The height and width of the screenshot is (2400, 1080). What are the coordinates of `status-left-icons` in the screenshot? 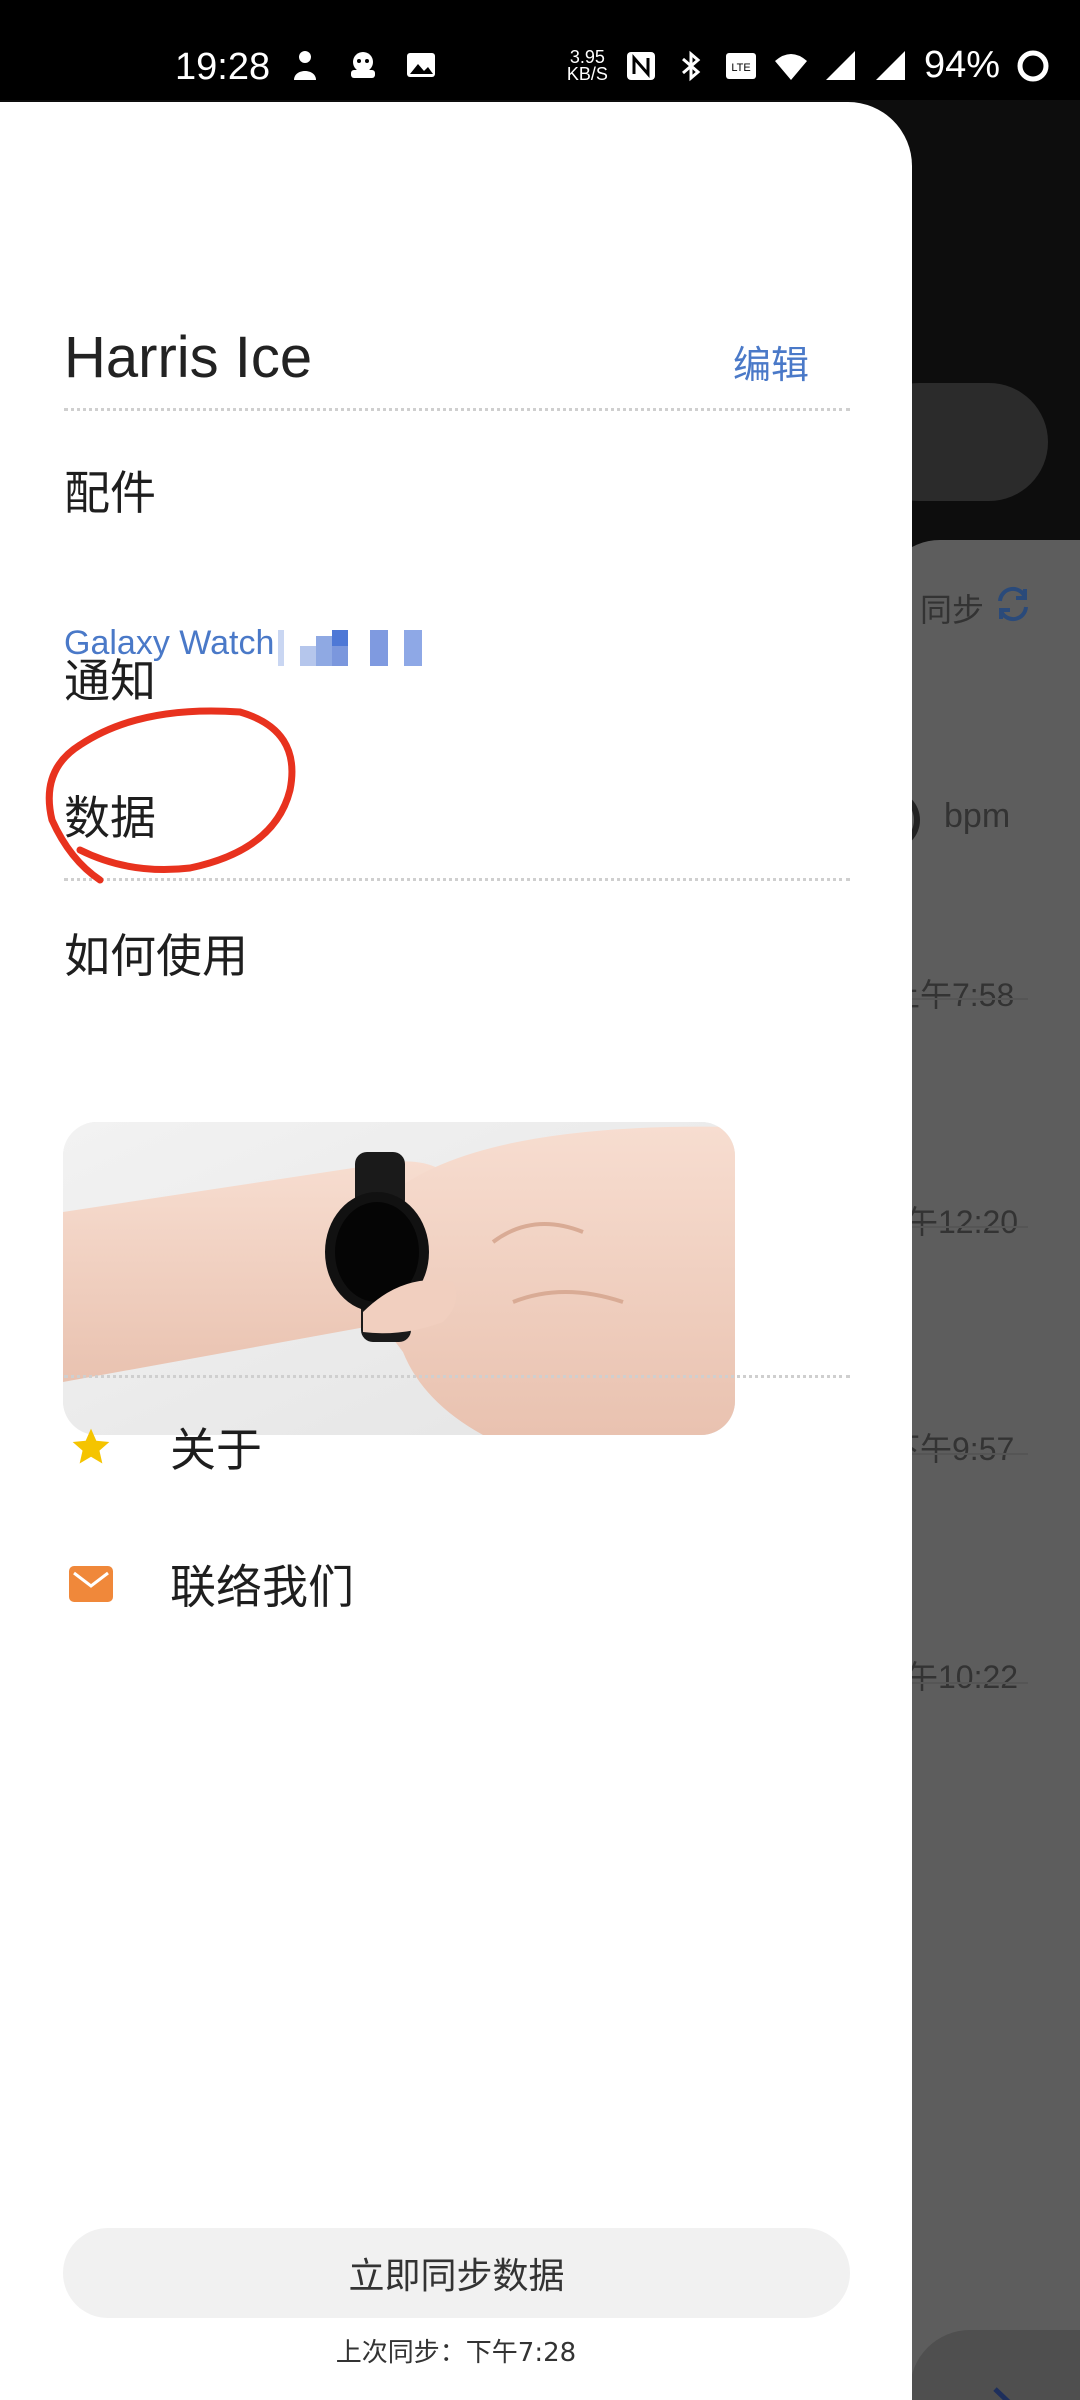 It's located at (363, 65).